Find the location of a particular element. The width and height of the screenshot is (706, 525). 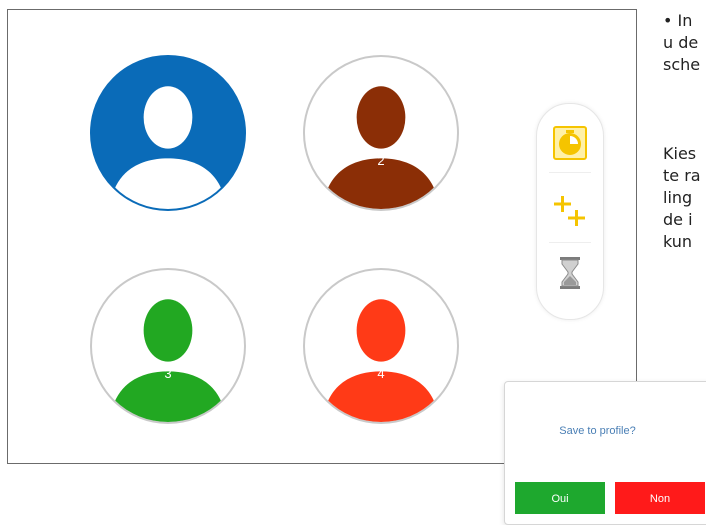

side-text-line: sche is located at coordinates (682, 64).